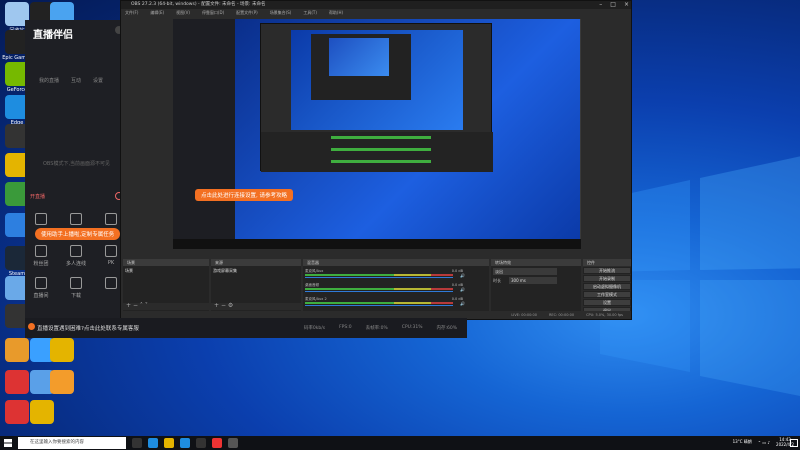  What do you see at coordinates (244, 195) in the screenshot?
I see `connect-banner: 点击此处进行连接设置, 请参考攻略` at bounding box center [244, 195].